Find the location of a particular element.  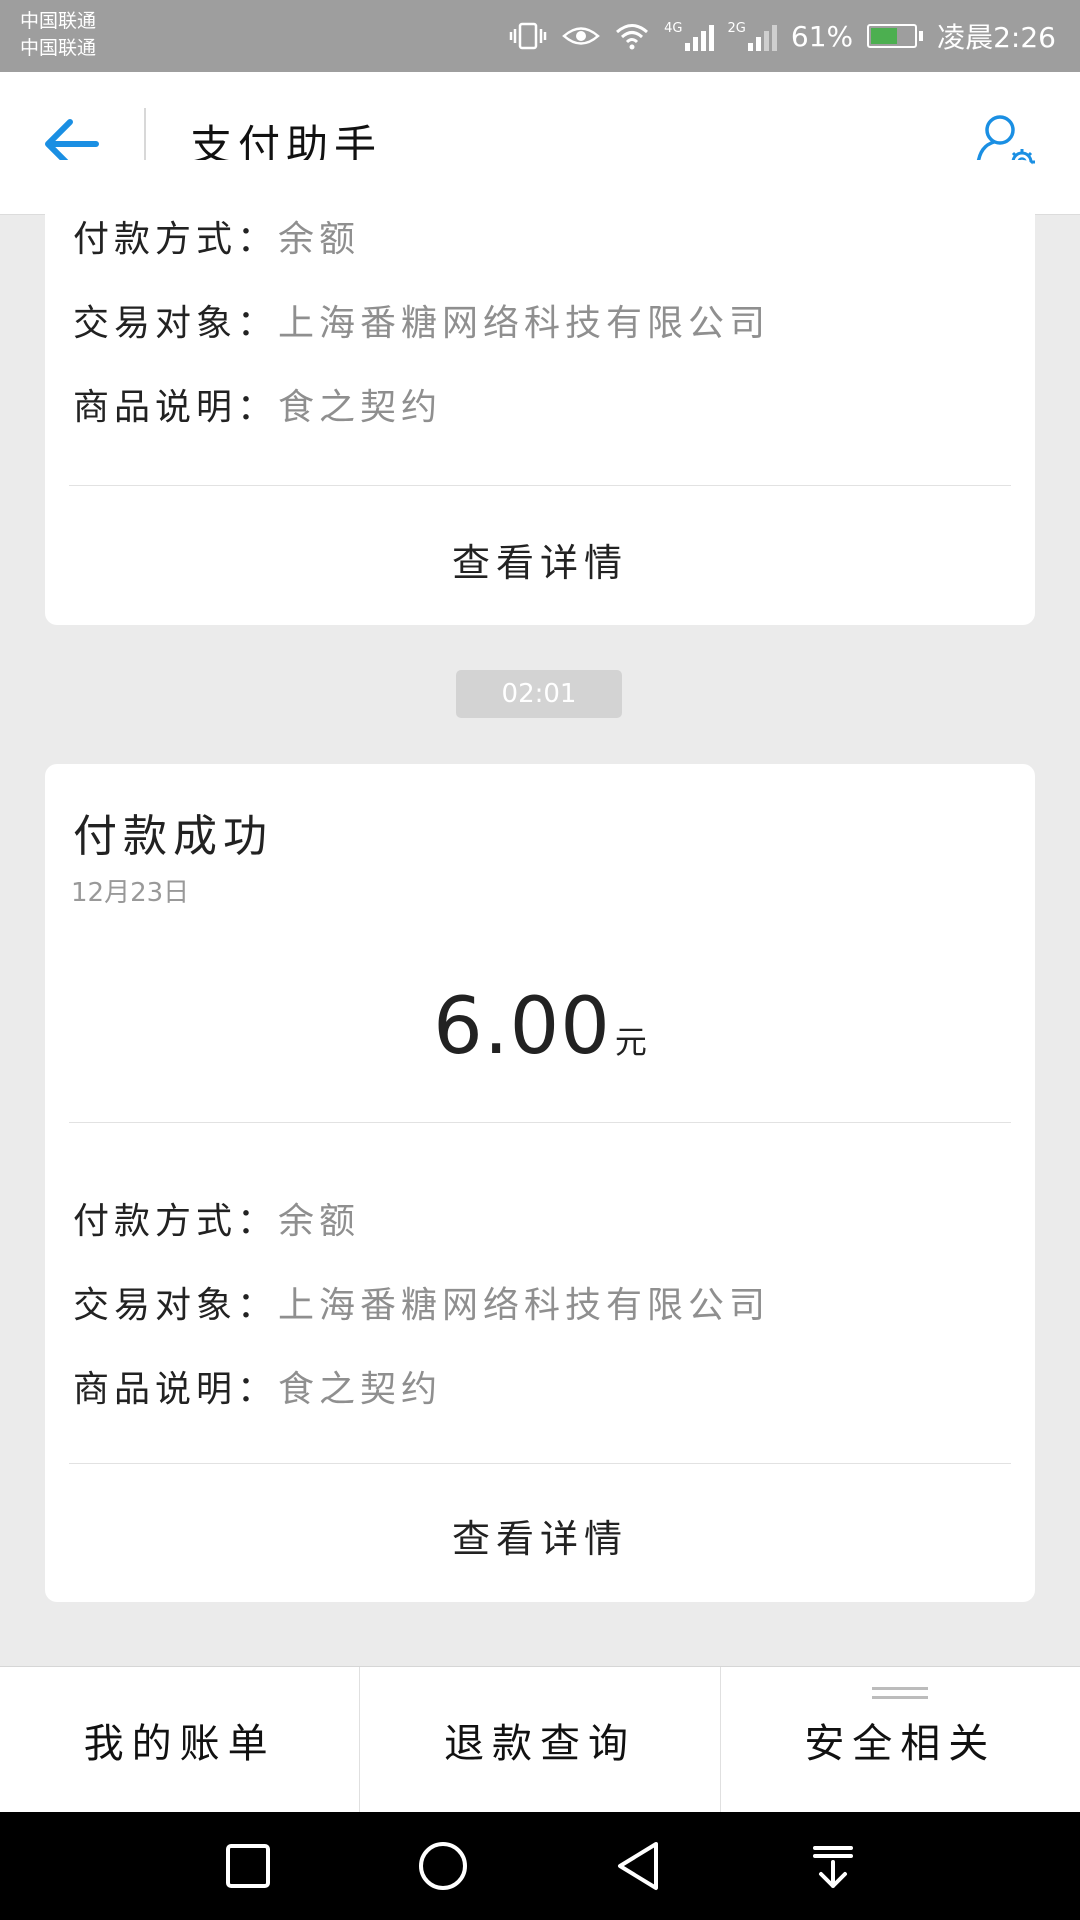

notification-pull-button is located at coordinates (833, 1866).